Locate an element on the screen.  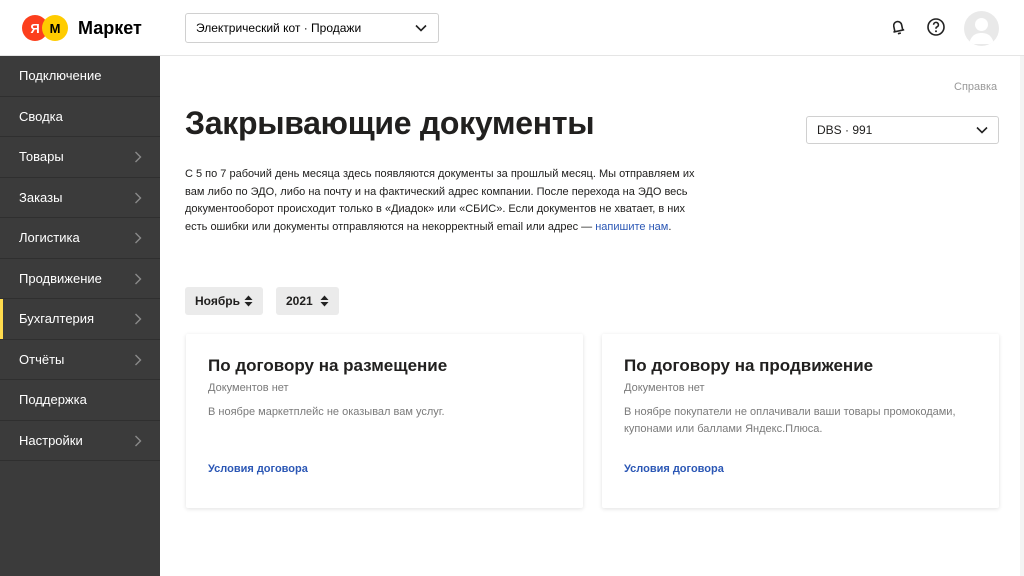
year-select: 2021 is located at coordinates (307, 301).